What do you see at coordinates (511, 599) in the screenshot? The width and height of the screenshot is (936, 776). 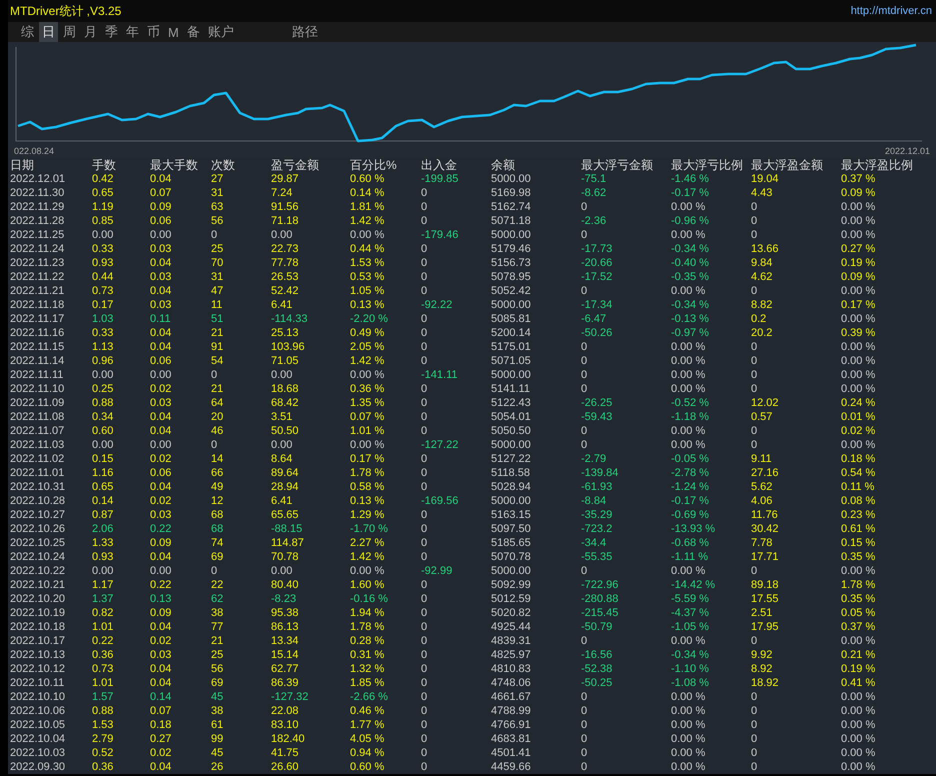 I see `table-cell-text: 5012.59` at bounding box center [511, 599].